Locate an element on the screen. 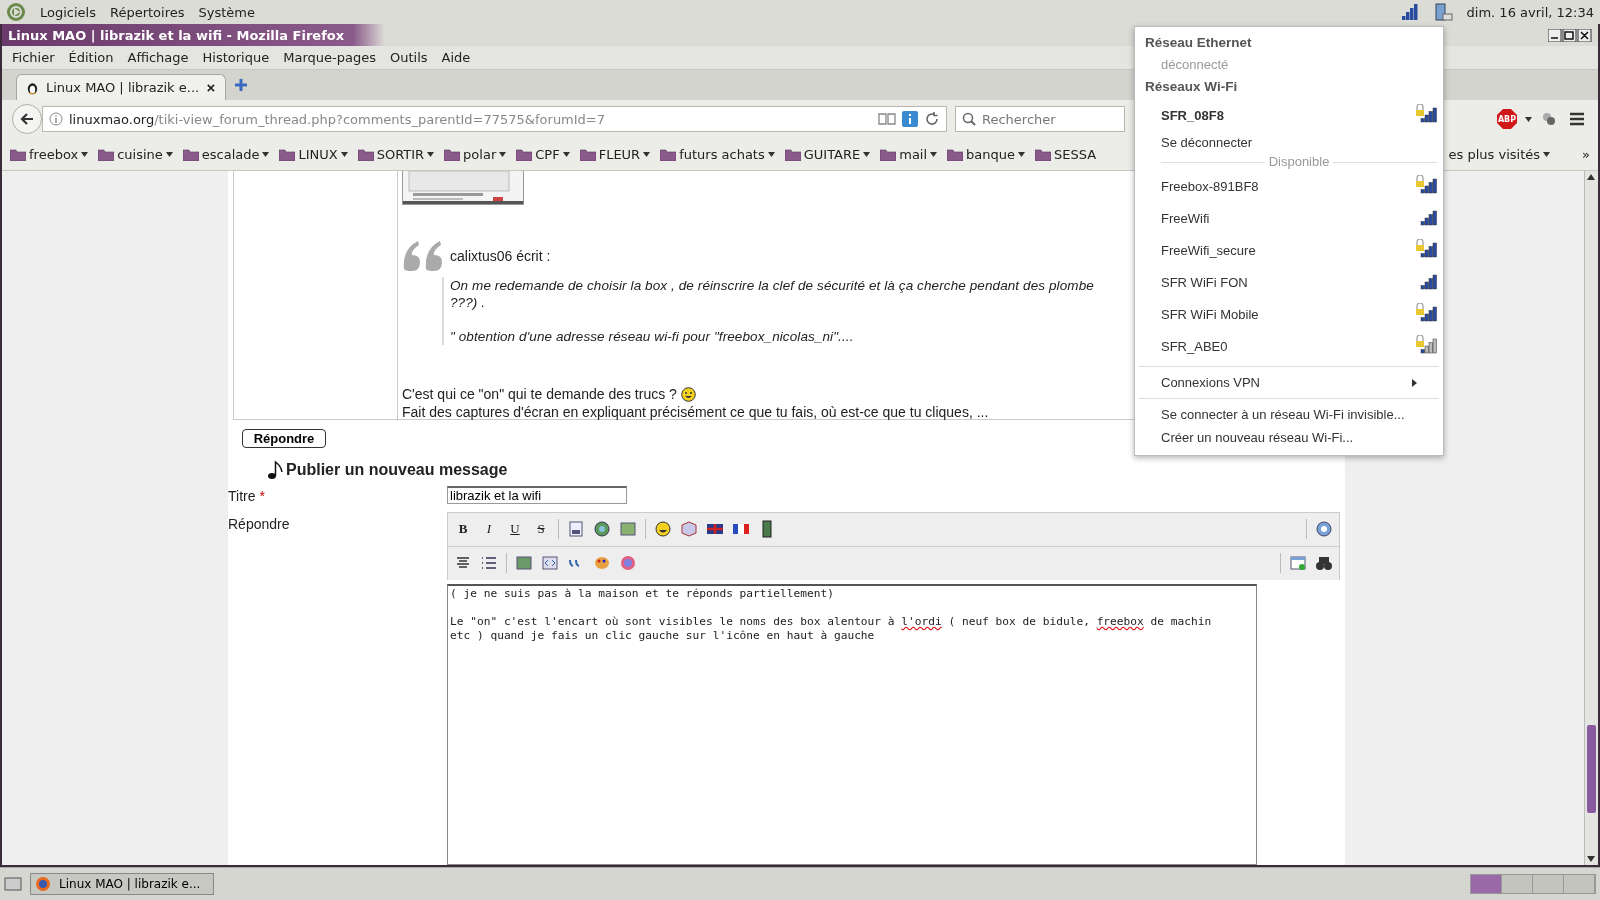 The width and height of the screenshot is (1600, 900). menu-header: Réseaux Wi-Fi is located at coordinates (1191, 87).